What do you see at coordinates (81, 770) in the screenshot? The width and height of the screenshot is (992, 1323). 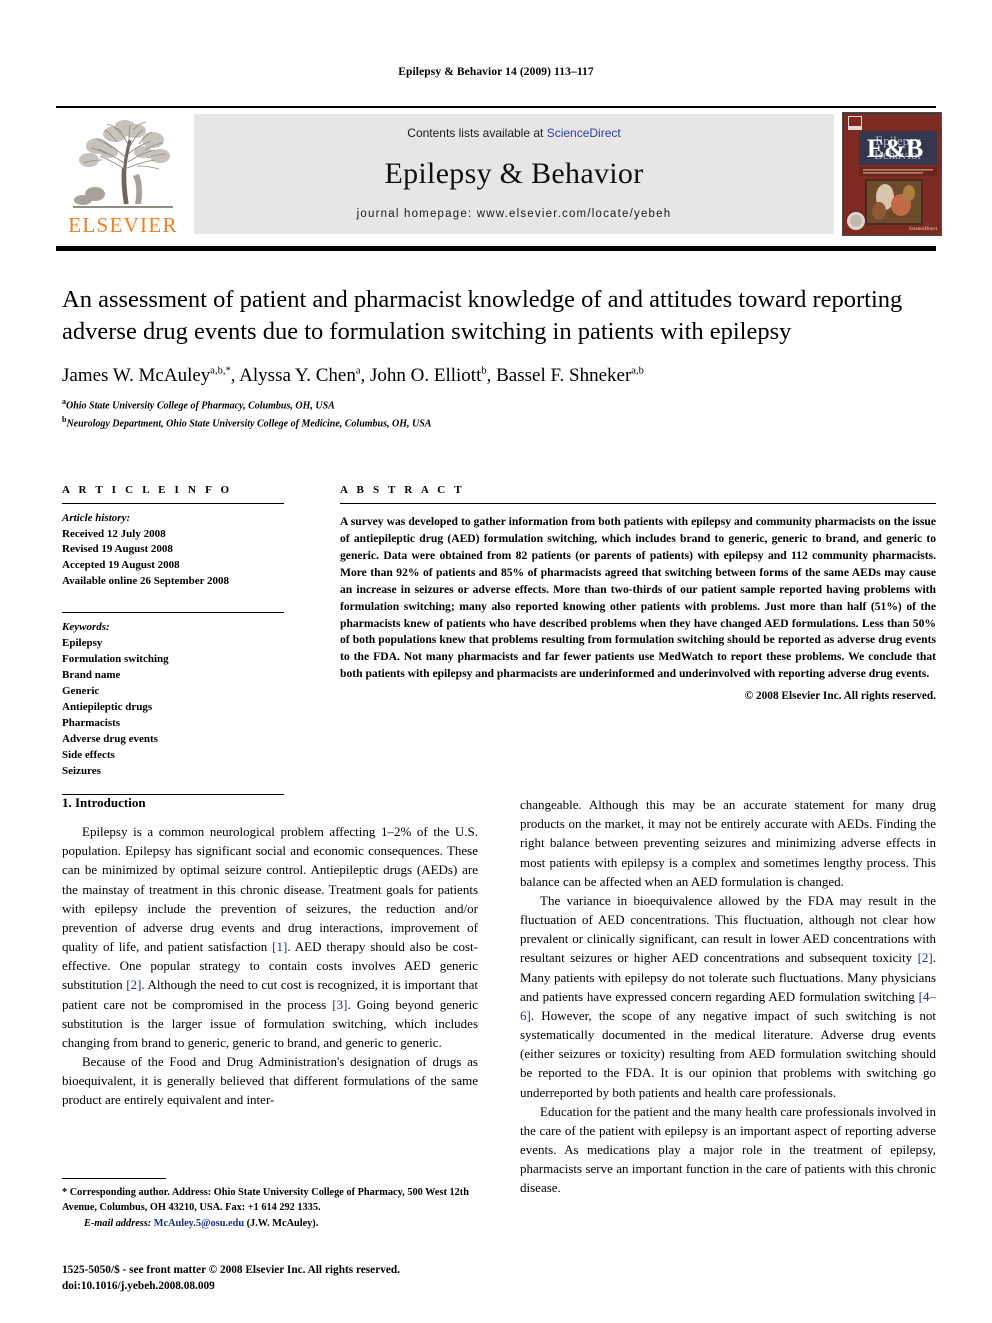 I see `keyword-item: Seizures` at bounding box center [81, 770].